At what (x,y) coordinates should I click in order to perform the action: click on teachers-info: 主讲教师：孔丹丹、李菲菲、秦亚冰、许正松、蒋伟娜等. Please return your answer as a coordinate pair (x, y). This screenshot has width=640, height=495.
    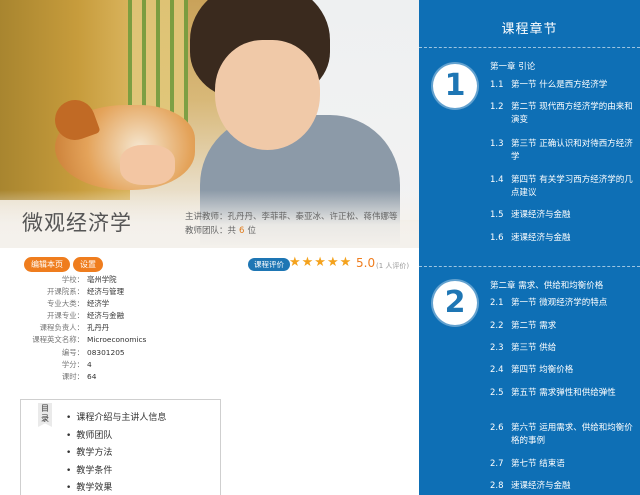
    Looking at the image, I should click on (291, 217).